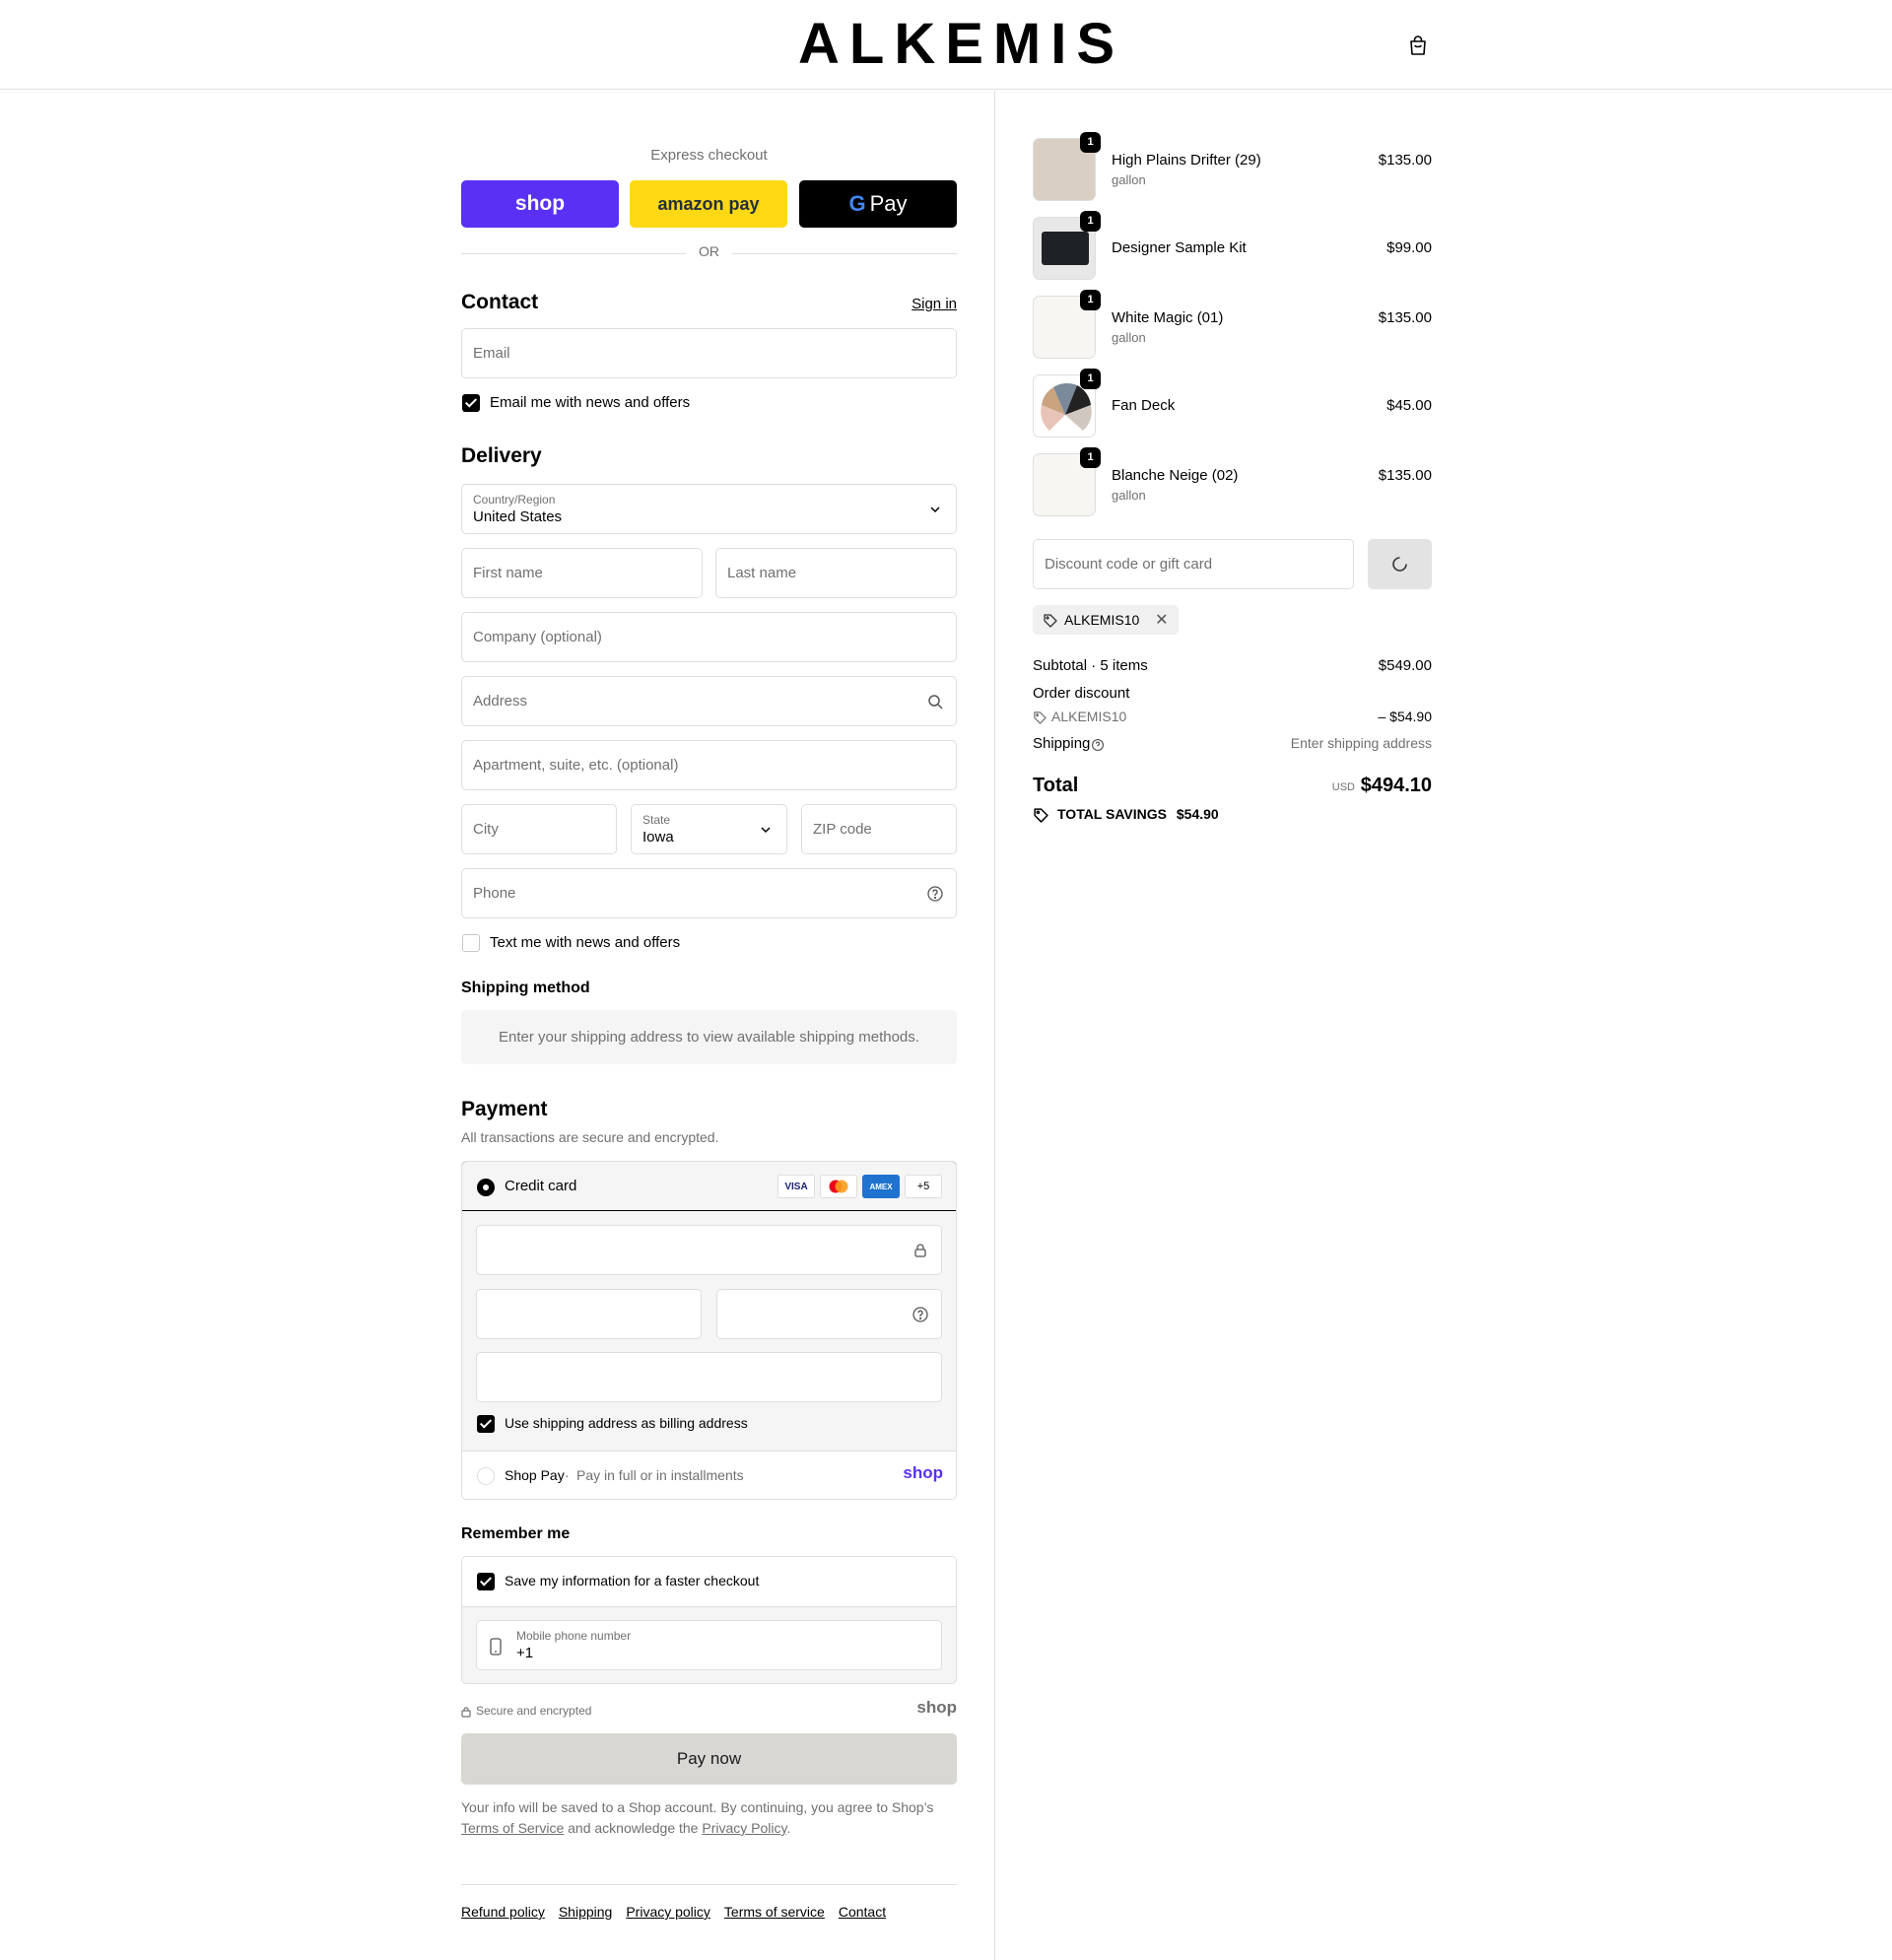 The height and width of the screenshot is (1960, 1892). I want to click on footer-divider, so click(709, 1884).